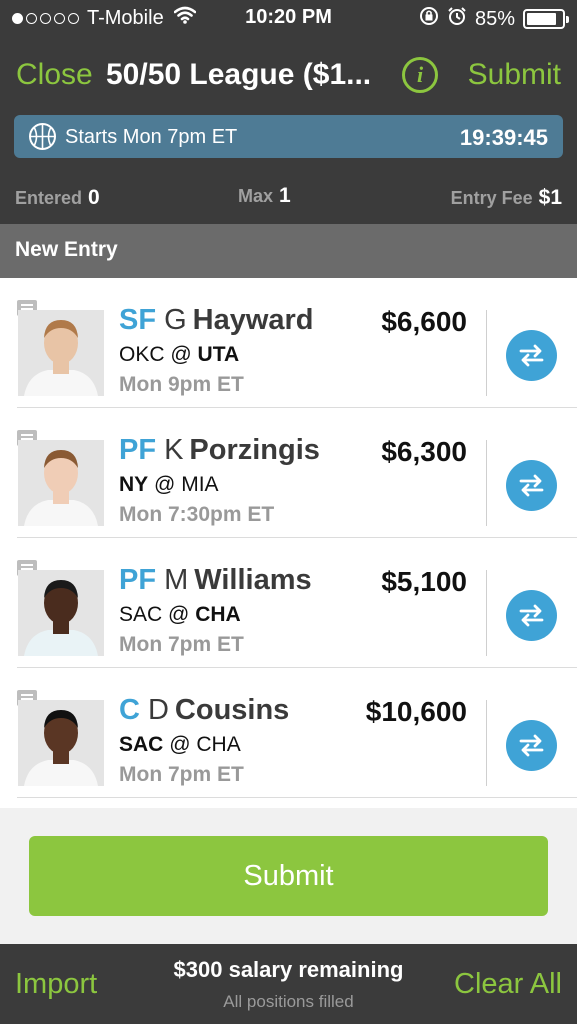  What do you see at coordinates (94, 197) in the screenshot?
I see `entered-value: 0` at bounding box center [94, 197].